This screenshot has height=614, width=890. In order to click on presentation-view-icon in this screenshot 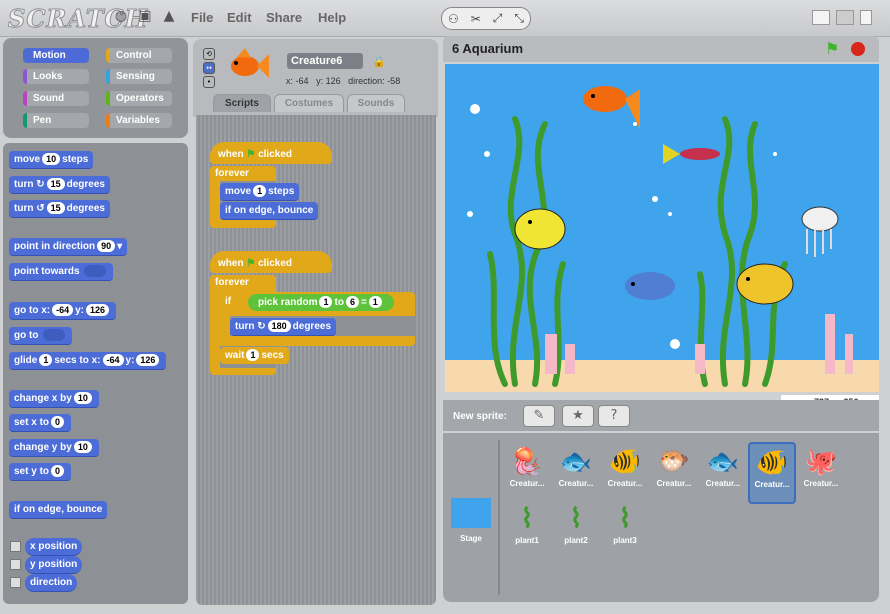, I will do `click(866, 17)`.